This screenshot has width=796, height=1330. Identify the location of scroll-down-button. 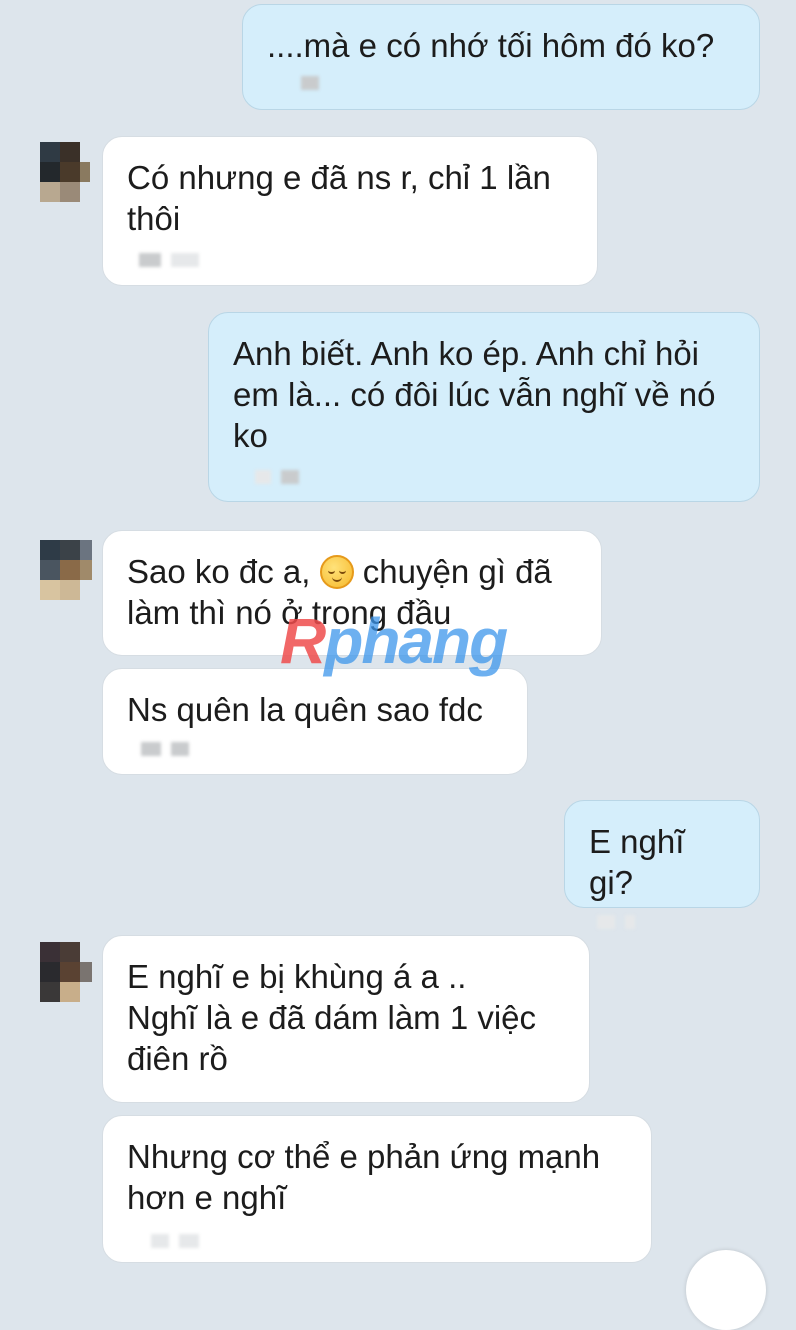
(726, 1290).